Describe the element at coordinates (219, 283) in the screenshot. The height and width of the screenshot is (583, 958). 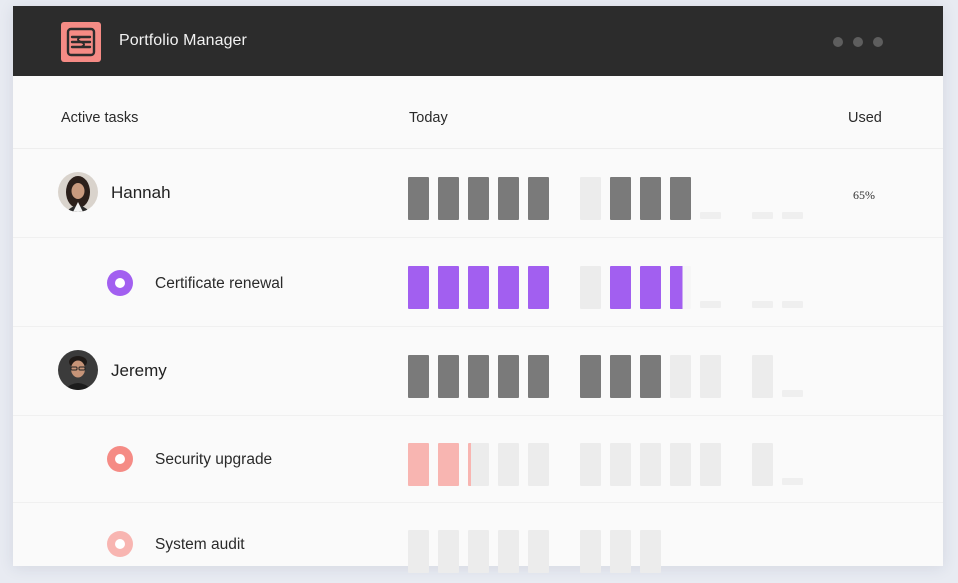
I see `task-name: Certificate renewal` at that location.